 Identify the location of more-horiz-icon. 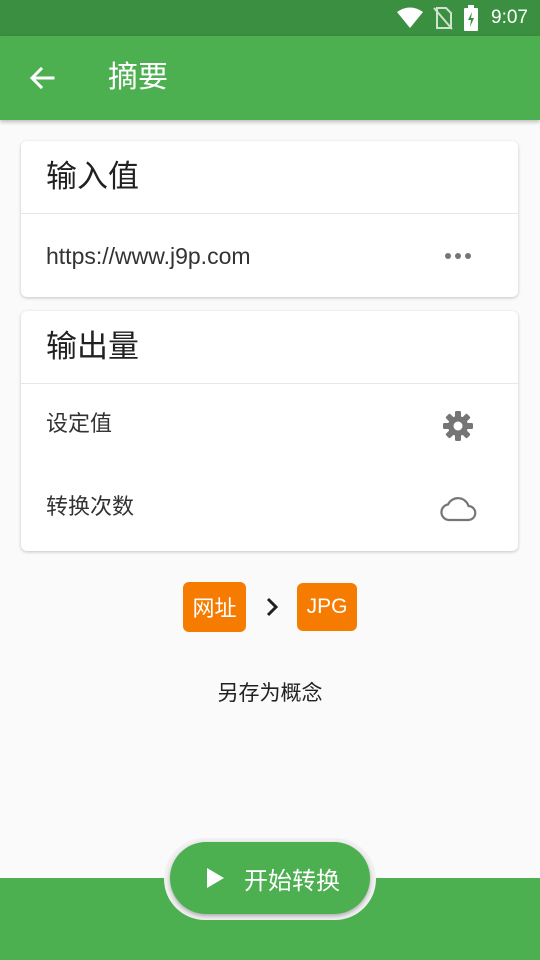
(458, 256).